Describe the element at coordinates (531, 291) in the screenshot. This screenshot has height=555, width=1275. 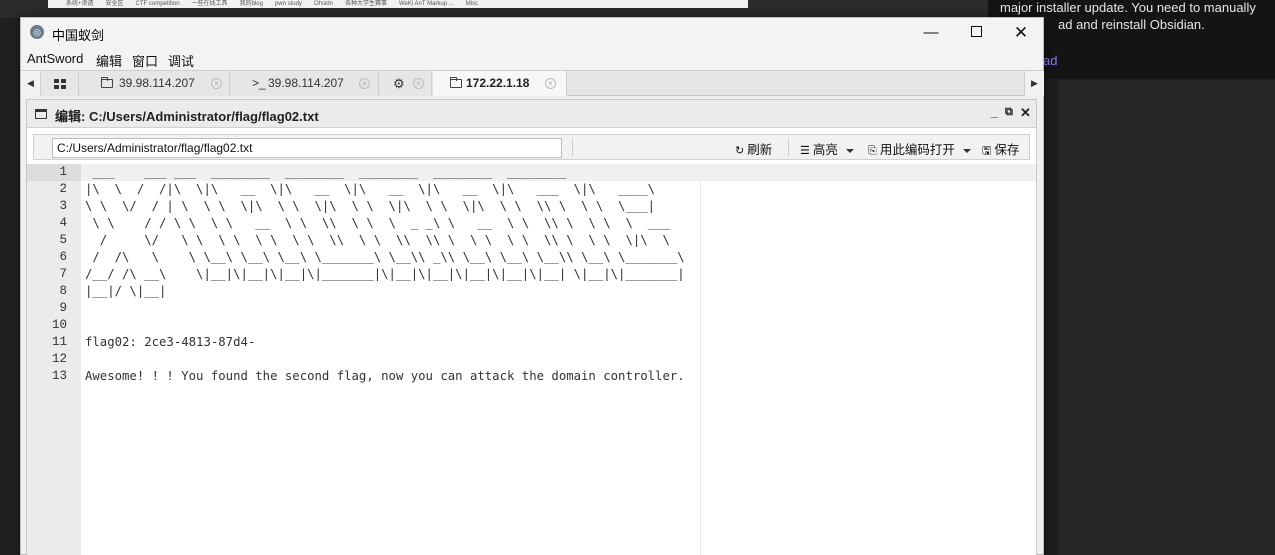
I see `code-line: 8 |__|/ \|__|` at that location.